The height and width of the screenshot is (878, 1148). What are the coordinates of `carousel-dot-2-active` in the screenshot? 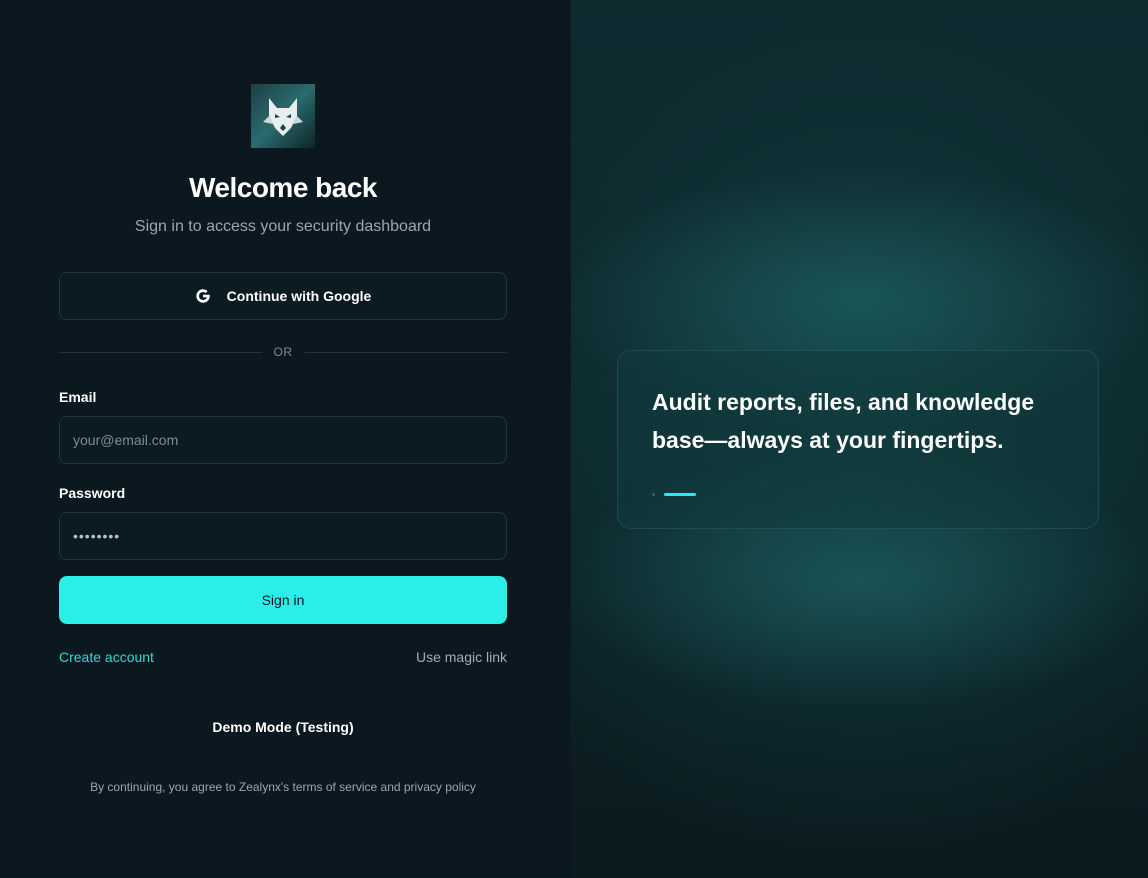 It's located at (680, 494).